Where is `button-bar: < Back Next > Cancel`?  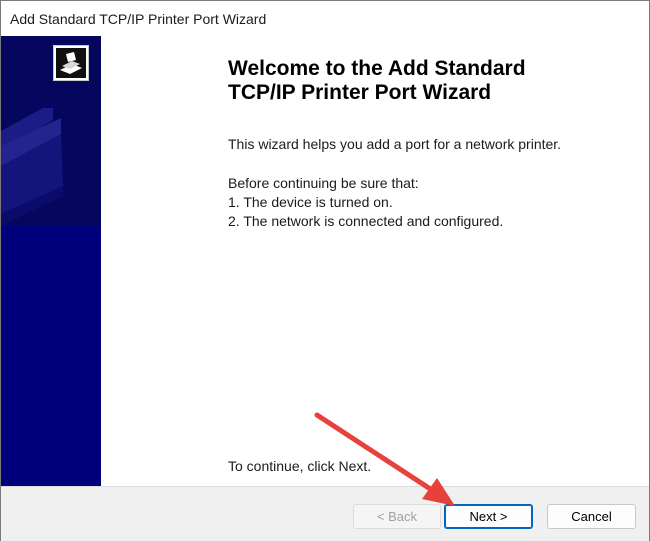 button-bar: < Back Next > Cancel is located at coordinates (325, 513).